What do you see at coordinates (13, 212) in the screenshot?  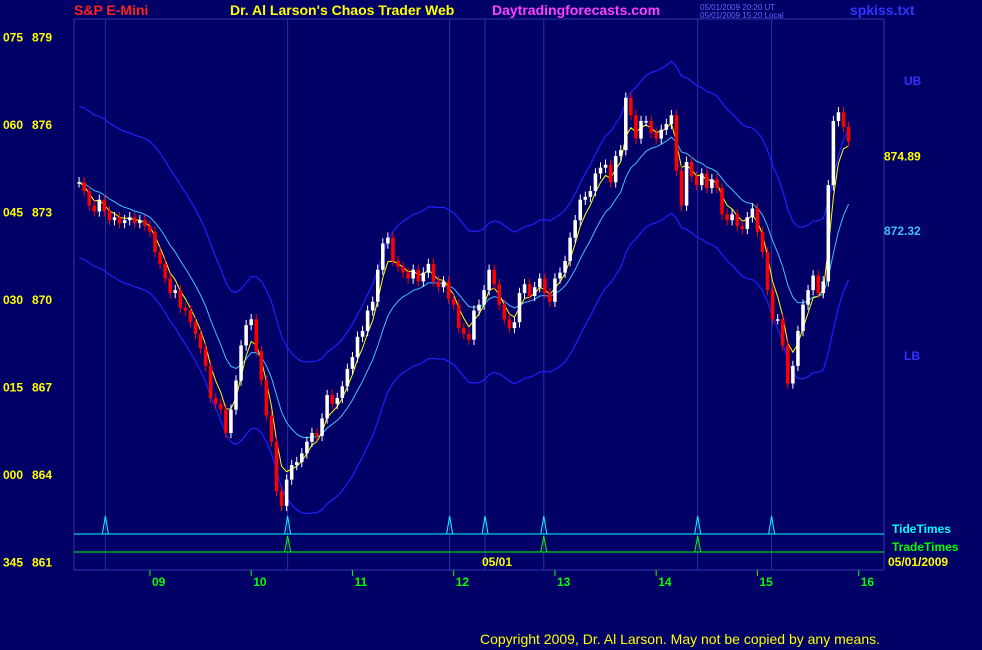 I see `y-tick-left-2: 045` at bounding box center [13, 212].